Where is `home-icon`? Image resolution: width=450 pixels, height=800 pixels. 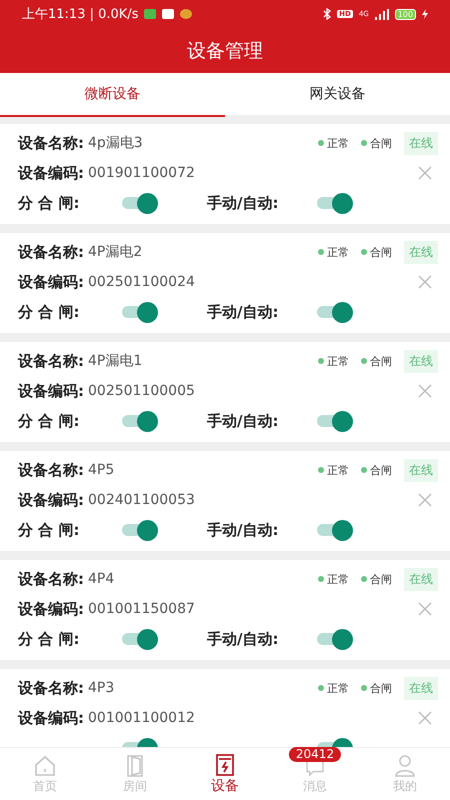 home-icon is located at coordinates (45, 766).